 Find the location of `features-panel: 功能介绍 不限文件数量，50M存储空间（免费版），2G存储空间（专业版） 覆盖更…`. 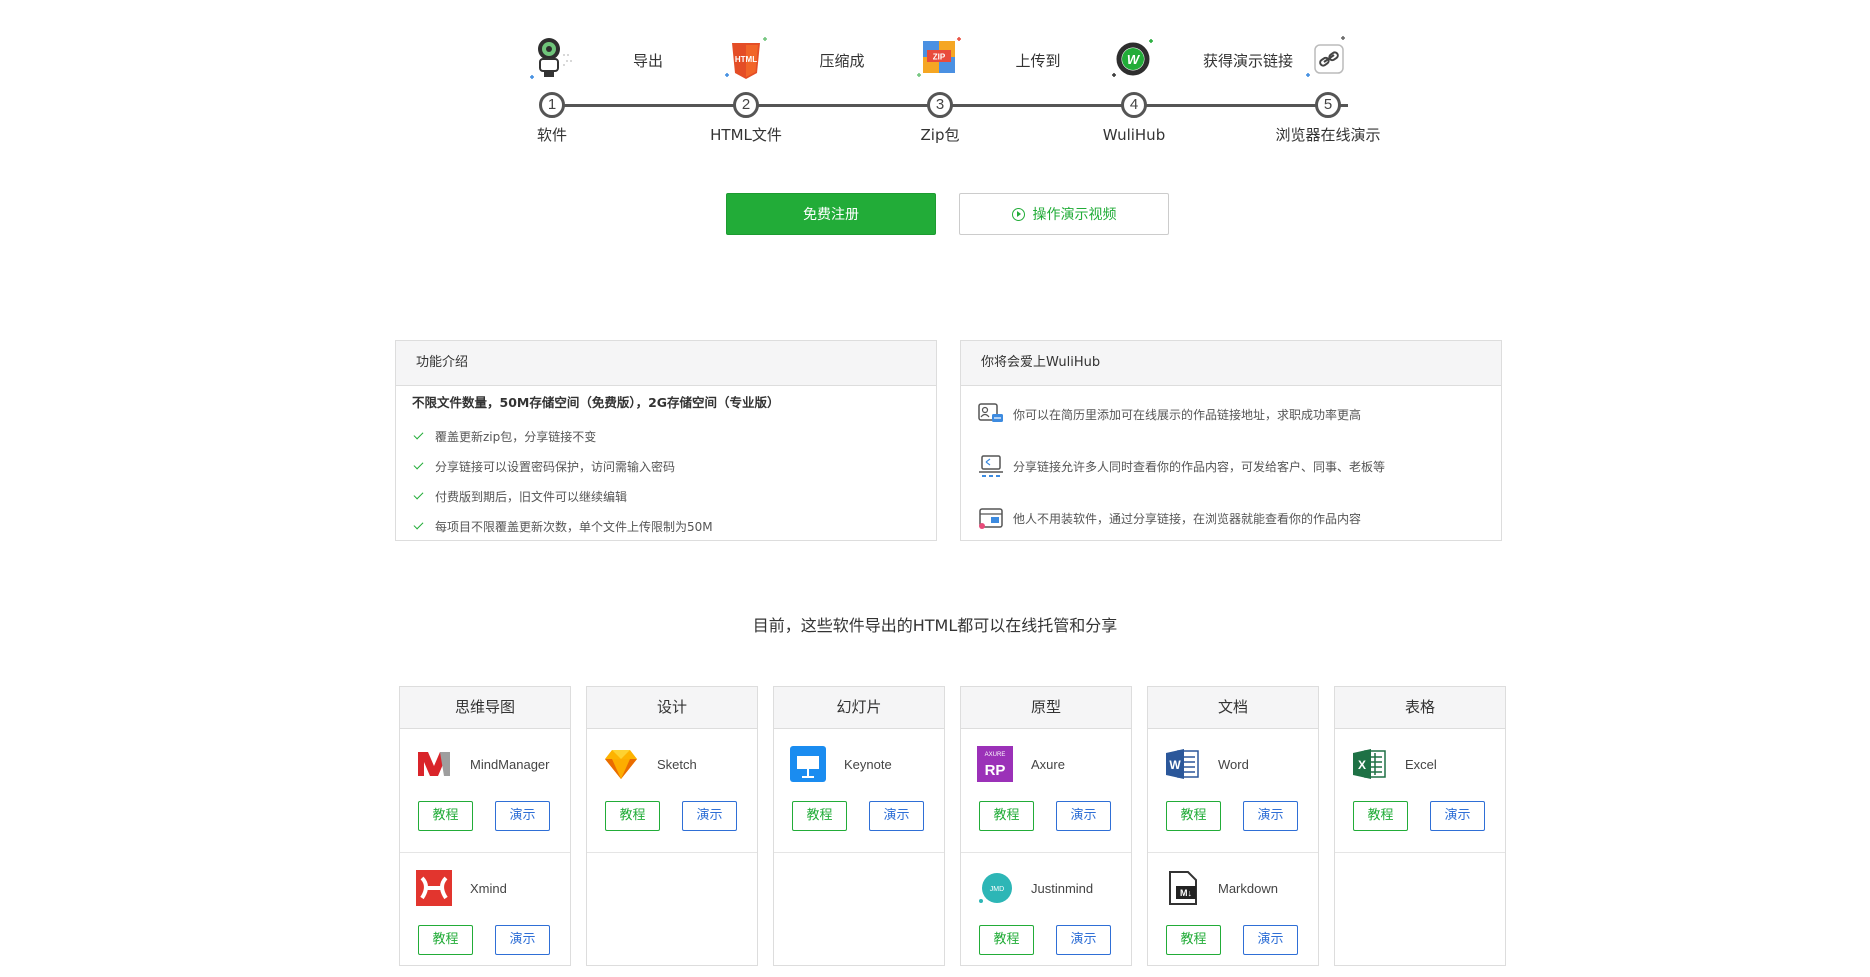

features-panel: 功能介绍 不限文件数量，50M存储空间（免费版），2G存储空间（专业版） 覆盖更… is located at coordinates (666, 440).